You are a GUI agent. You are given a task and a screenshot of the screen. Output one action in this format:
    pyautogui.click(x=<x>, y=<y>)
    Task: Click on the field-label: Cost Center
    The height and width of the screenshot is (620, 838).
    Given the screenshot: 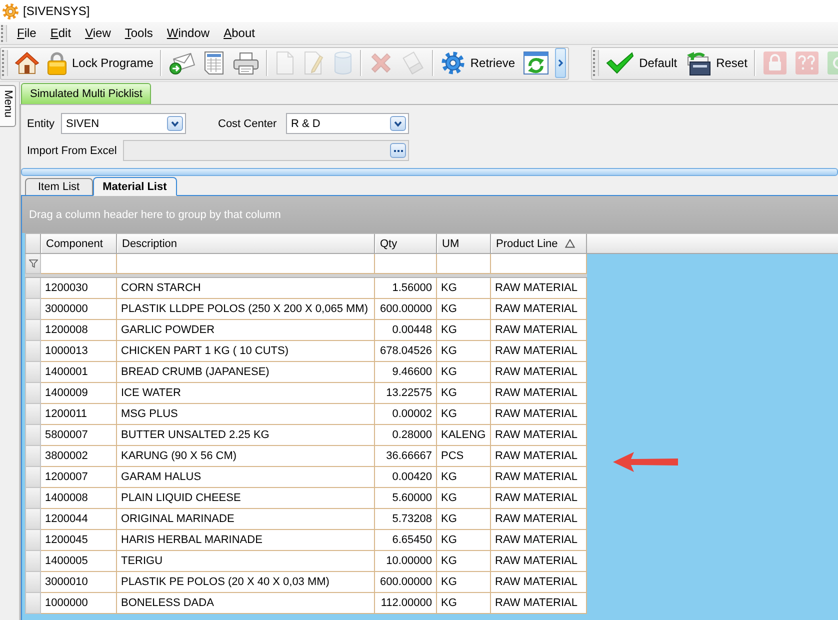 What is the action you would take?
    pyautogui.click(x=248, y=124)
    